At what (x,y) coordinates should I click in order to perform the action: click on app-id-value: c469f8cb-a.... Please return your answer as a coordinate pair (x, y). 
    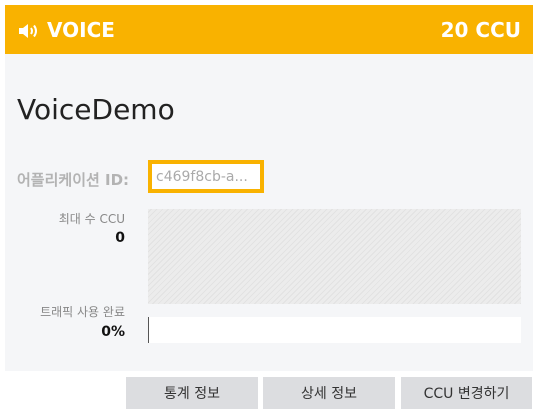
    Looking at the image, I should click on (206, 176).